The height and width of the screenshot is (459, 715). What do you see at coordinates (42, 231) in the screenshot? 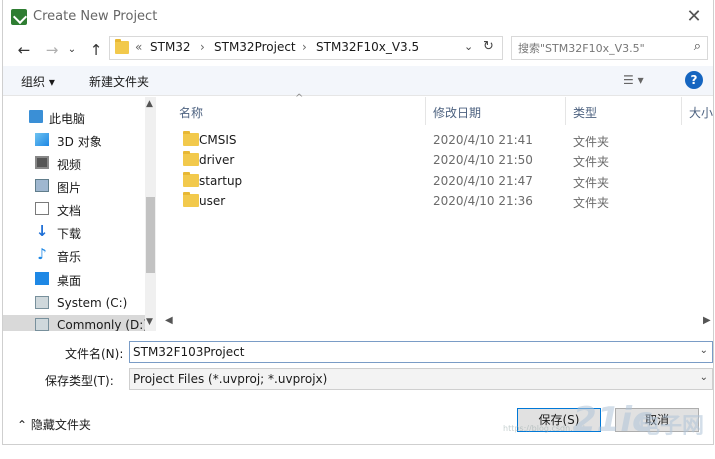
I see `download-icon: ↓` at bounding box center [42, 231].